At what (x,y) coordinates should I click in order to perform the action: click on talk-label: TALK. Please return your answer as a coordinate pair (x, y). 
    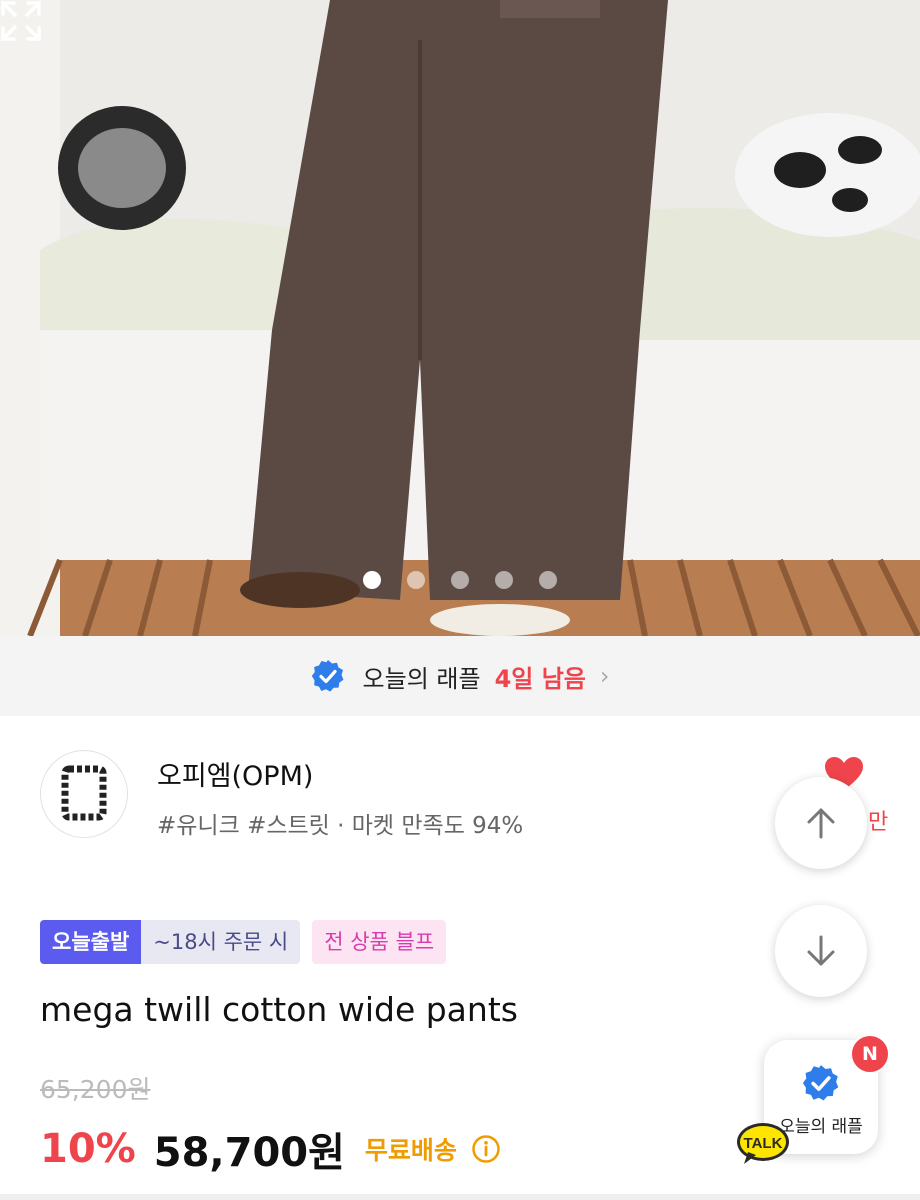
    Looking at the image, I should click on (763, 1143).